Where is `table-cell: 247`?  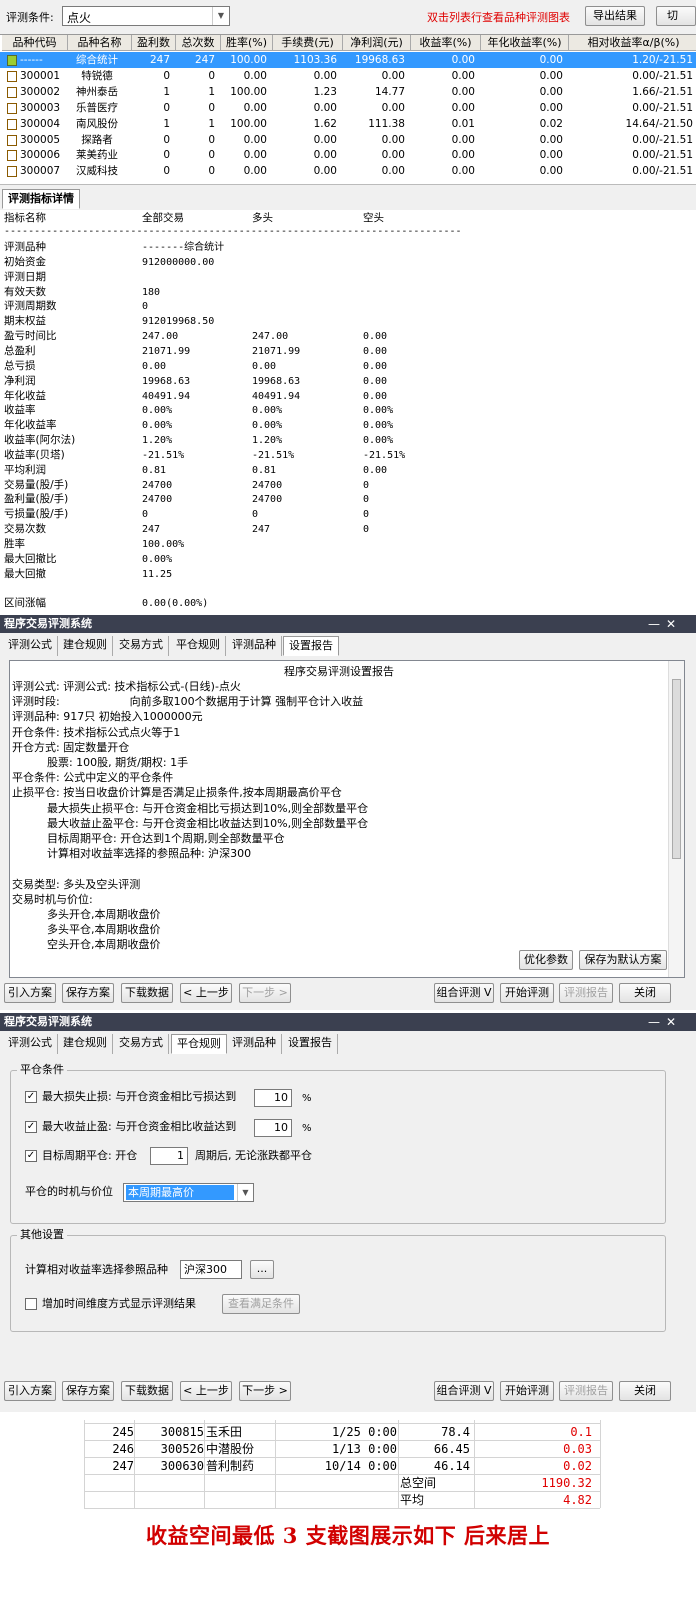
table-cell: 247 is located at coordinates (204, 60).